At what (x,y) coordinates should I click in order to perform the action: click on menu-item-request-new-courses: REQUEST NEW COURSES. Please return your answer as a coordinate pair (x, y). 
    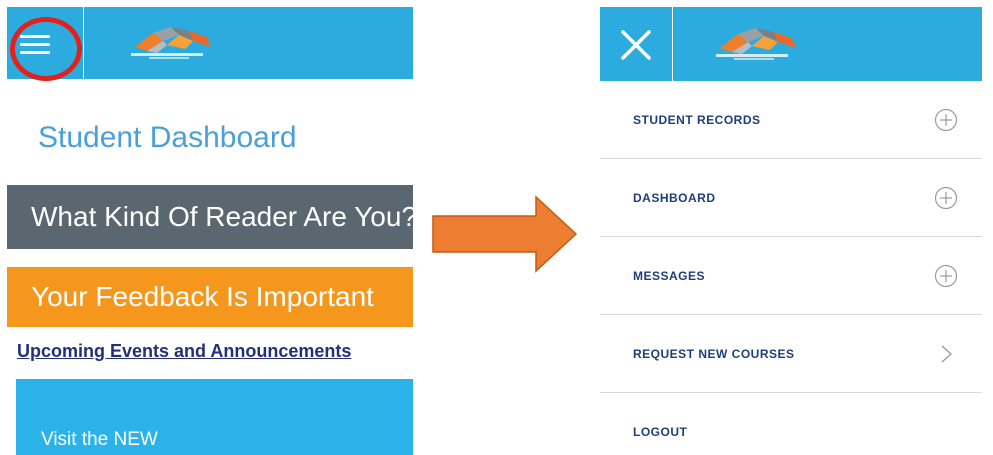
    Looking at the image, I should click on (791, 354).